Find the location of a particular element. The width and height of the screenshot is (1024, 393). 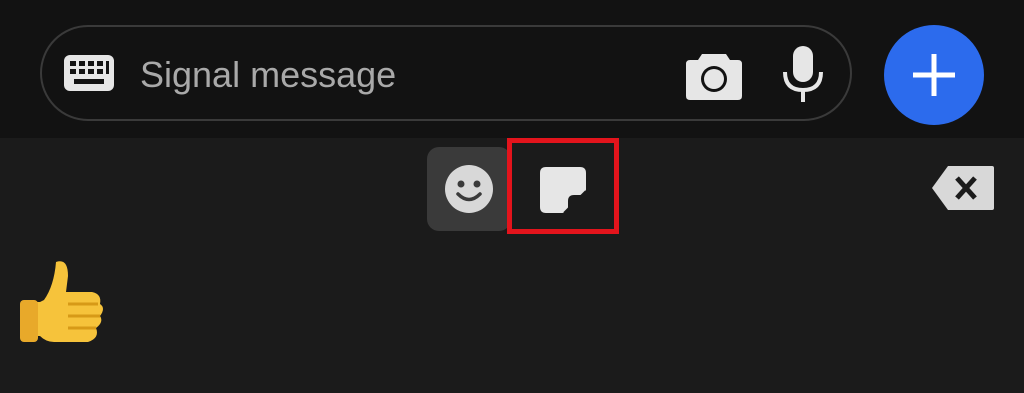

microphone-icon is located at coordinates (803, 74).